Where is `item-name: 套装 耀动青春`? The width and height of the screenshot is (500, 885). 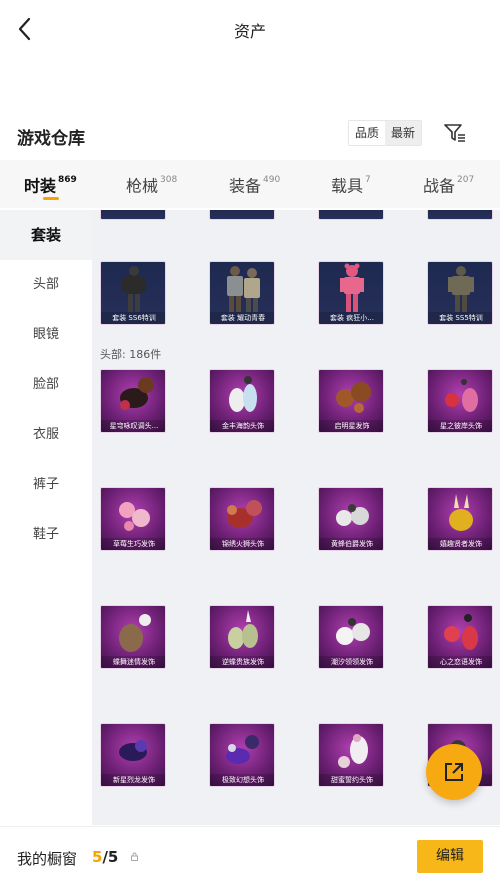 item-name: 套装 耀动青春 is located at coordinates (242, 318).